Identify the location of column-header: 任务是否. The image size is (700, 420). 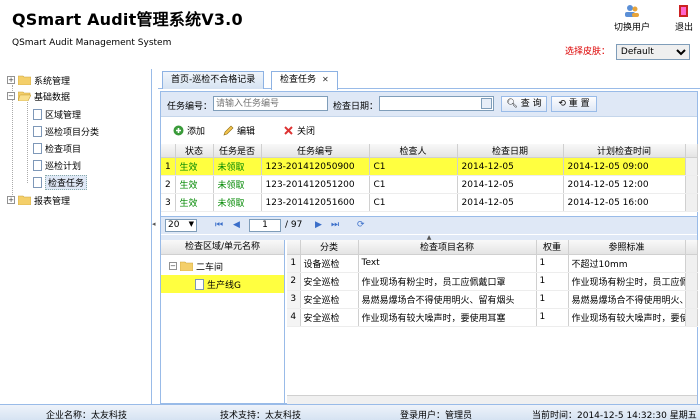
(237, 151).